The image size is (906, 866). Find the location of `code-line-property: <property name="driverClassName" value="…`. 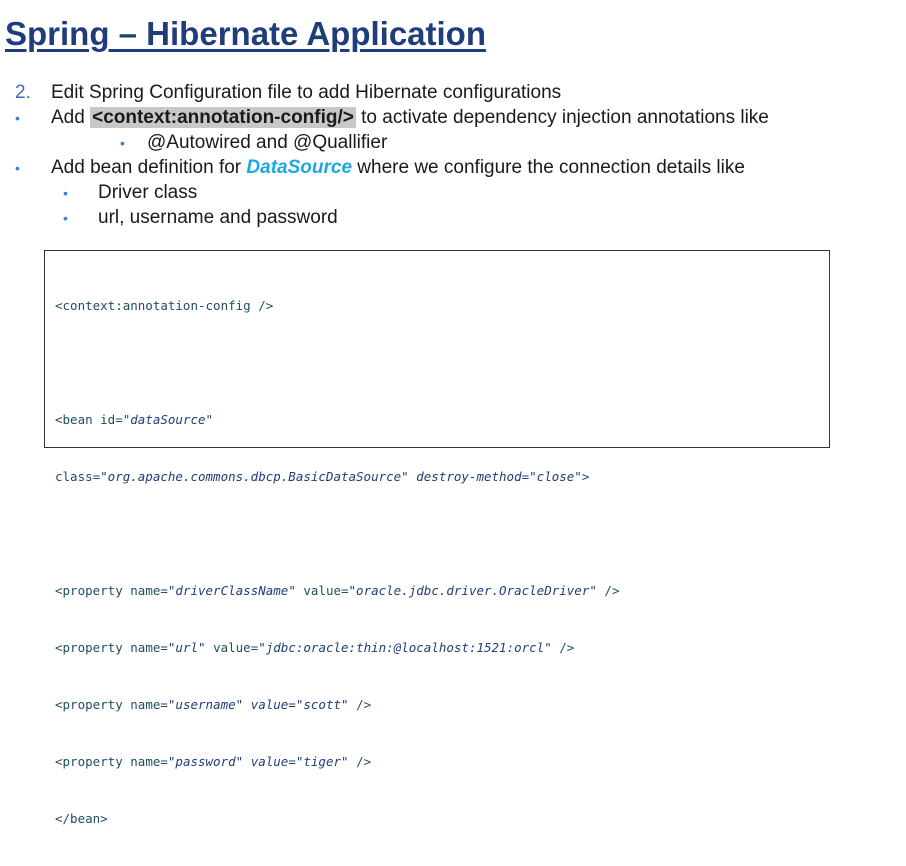

code-line-property: <property name="driverClassName" value="… is located at coordinates (337, 590).